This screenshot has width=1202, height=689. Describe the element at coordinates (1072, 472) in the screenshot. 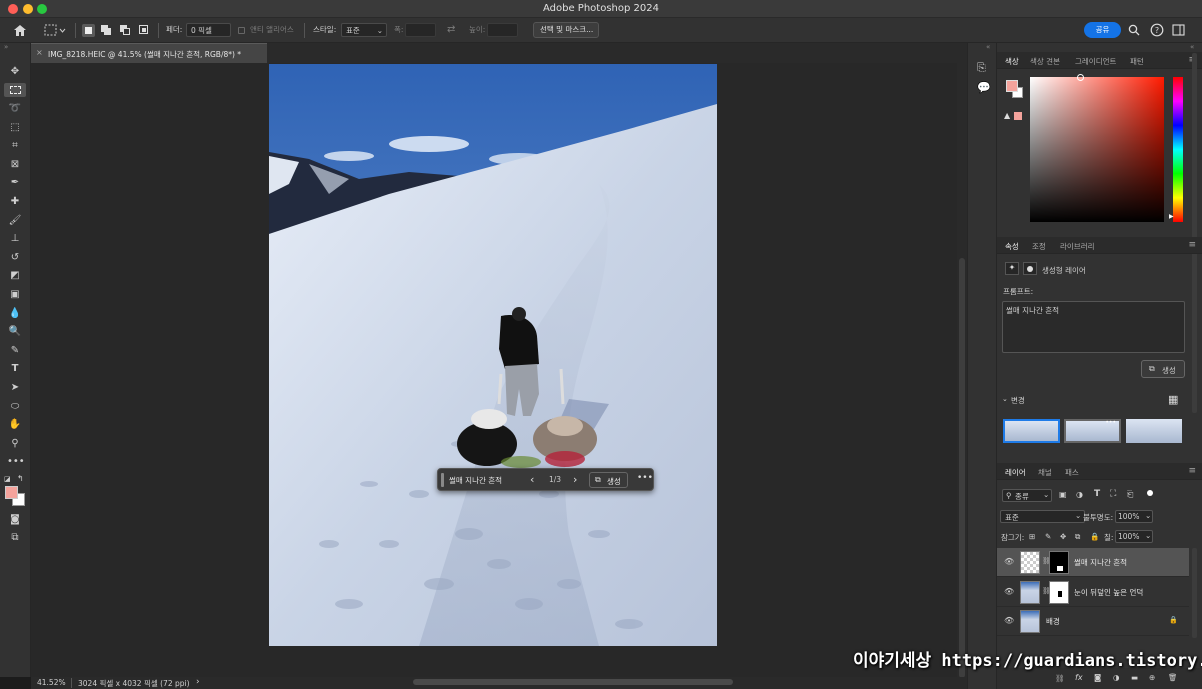

I see `tab-paths: 패스` at that location.